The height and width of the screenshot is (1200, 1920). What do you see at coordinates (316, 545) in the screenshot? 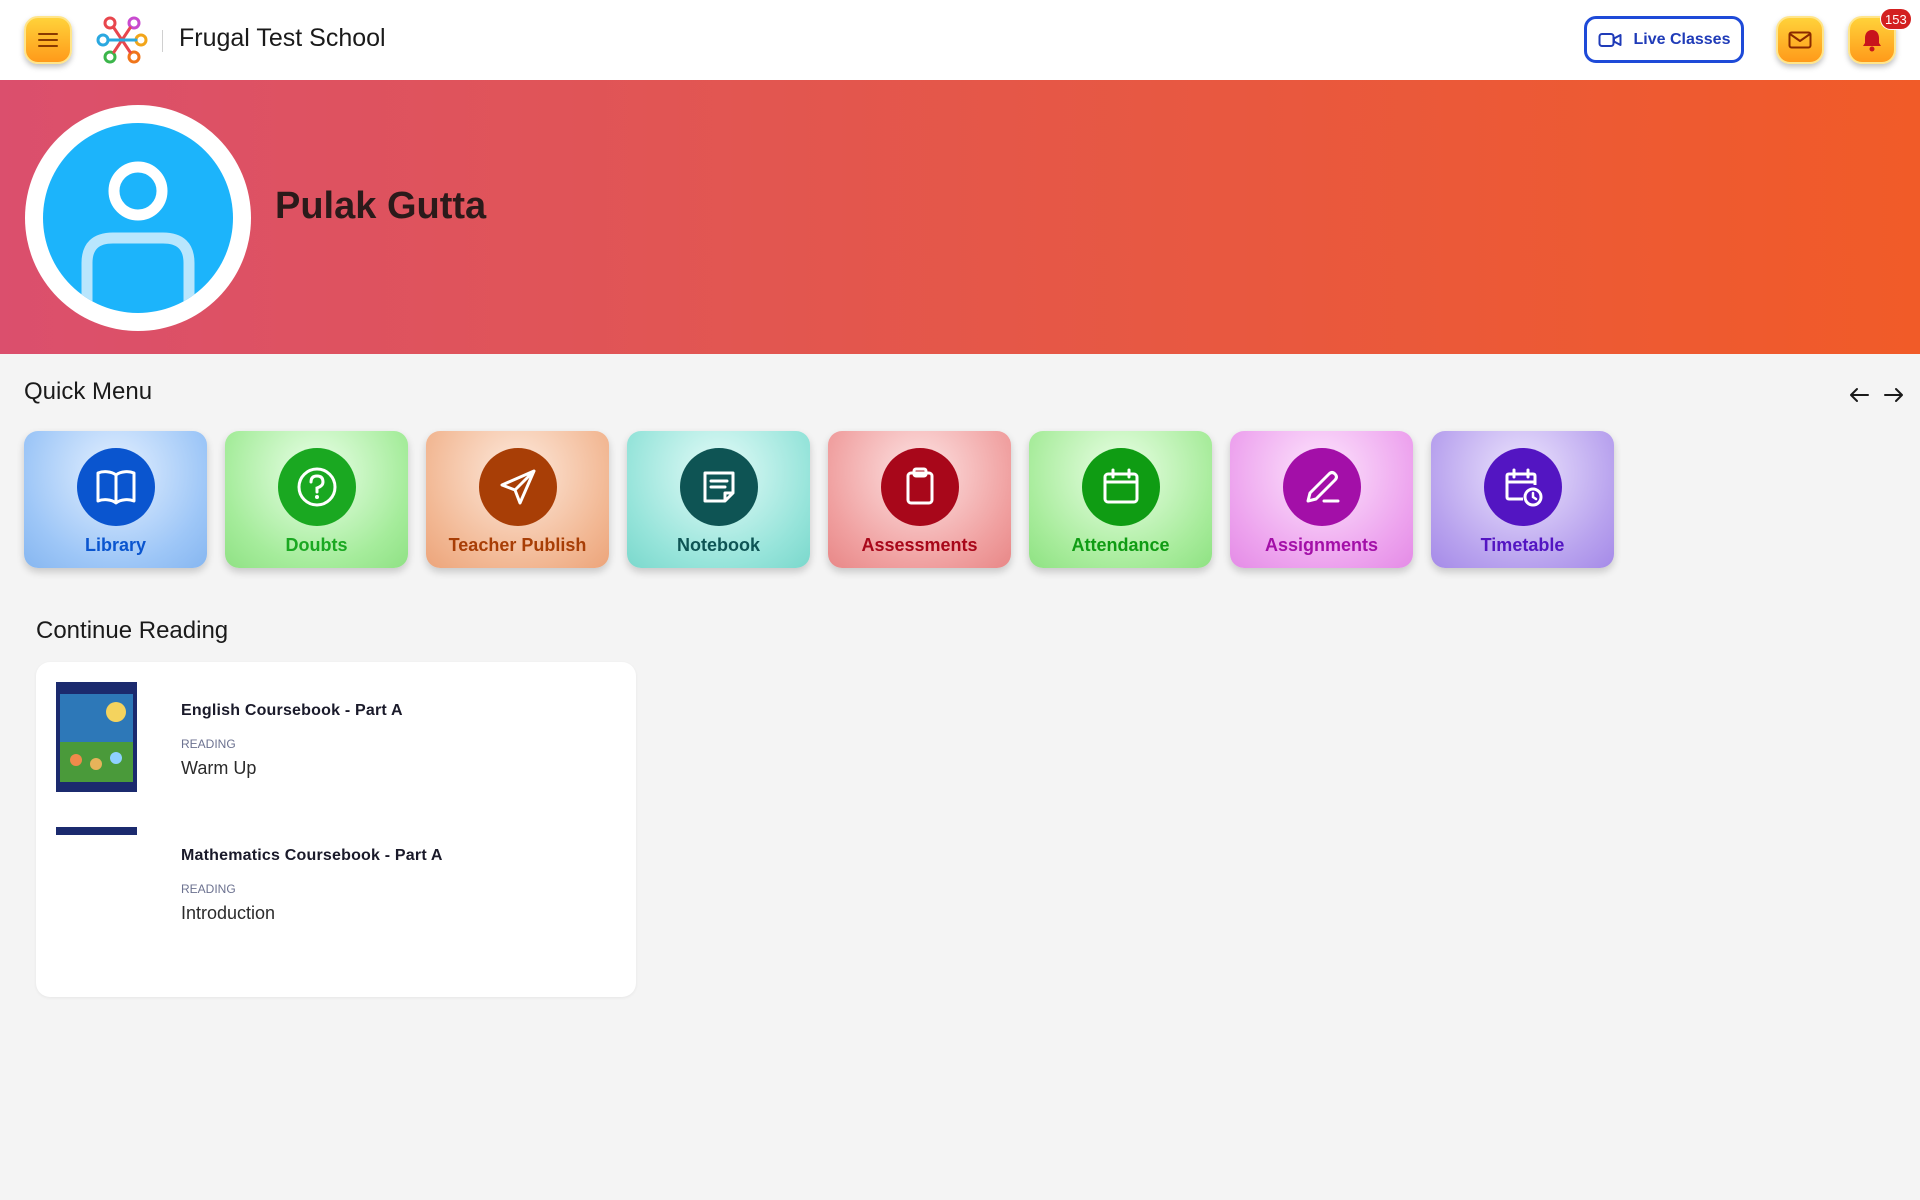
I see `tile-label: Doubts` at bounding box center [316, 545].